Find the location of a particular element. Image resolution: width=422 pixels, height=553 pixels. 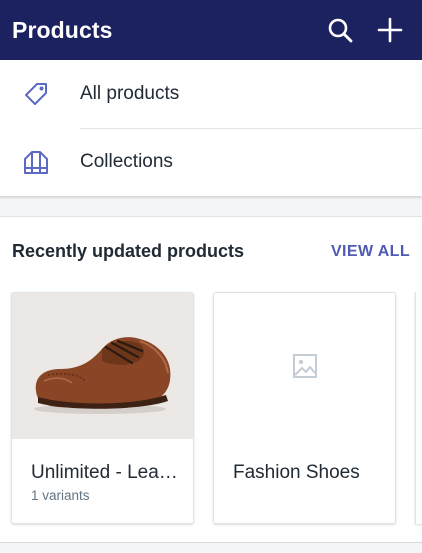

image-placeholder-icon is located at coordinates (304, 366).